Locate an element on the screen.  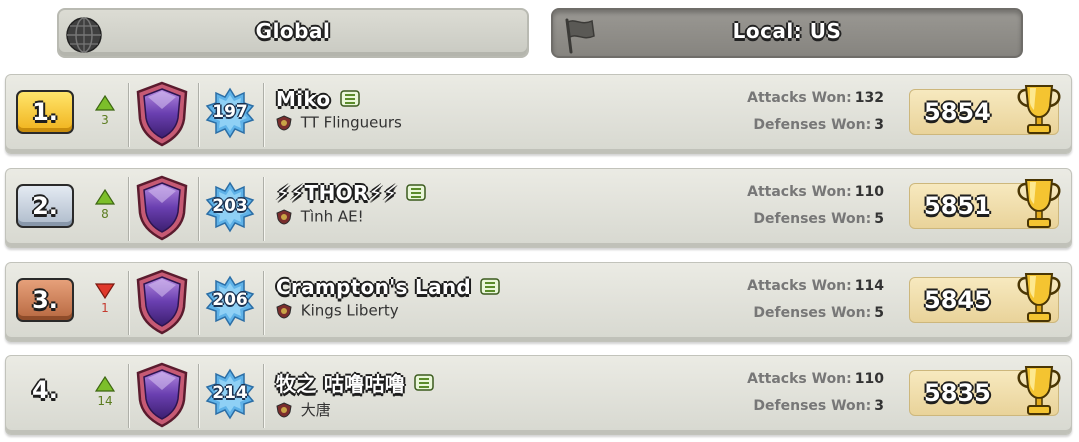
tab-local: Local: US is located at coordinates (787, 33).